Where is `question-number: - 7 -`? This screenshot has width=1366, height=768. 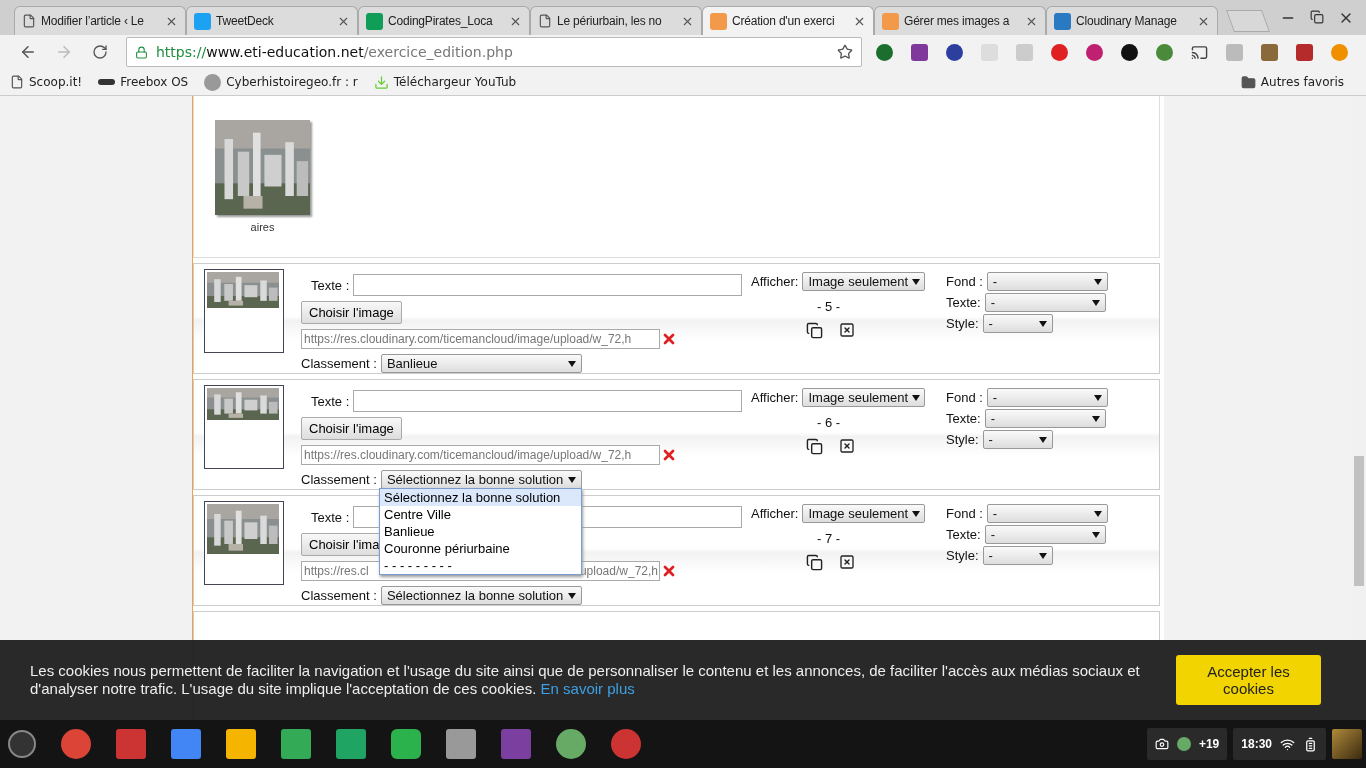 question-number: - 7 - is located at coordinates (828, 539).